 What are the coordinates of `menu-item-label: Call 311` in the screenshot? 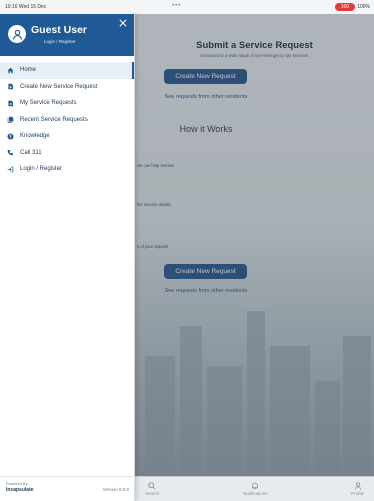 It's located at (31, 152).